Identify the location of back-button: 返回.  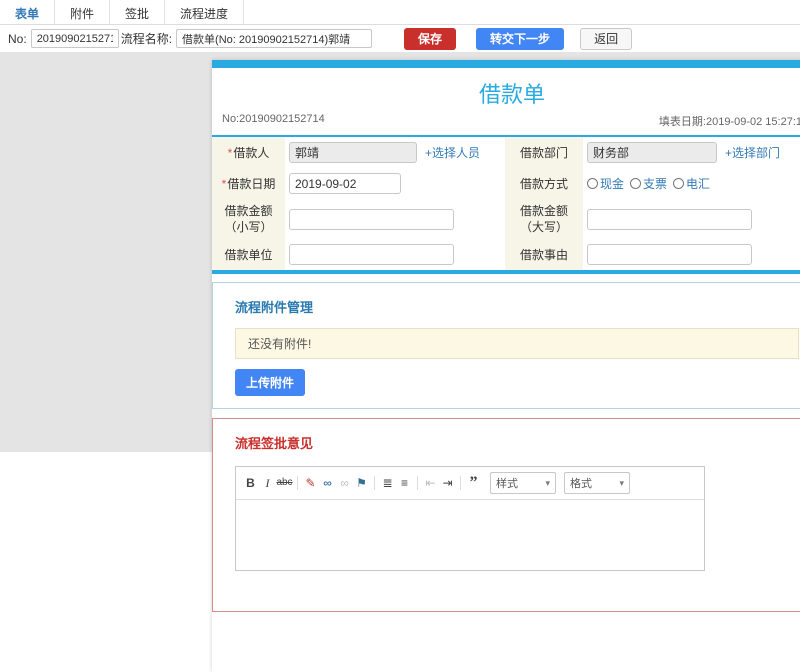
(606, 38).